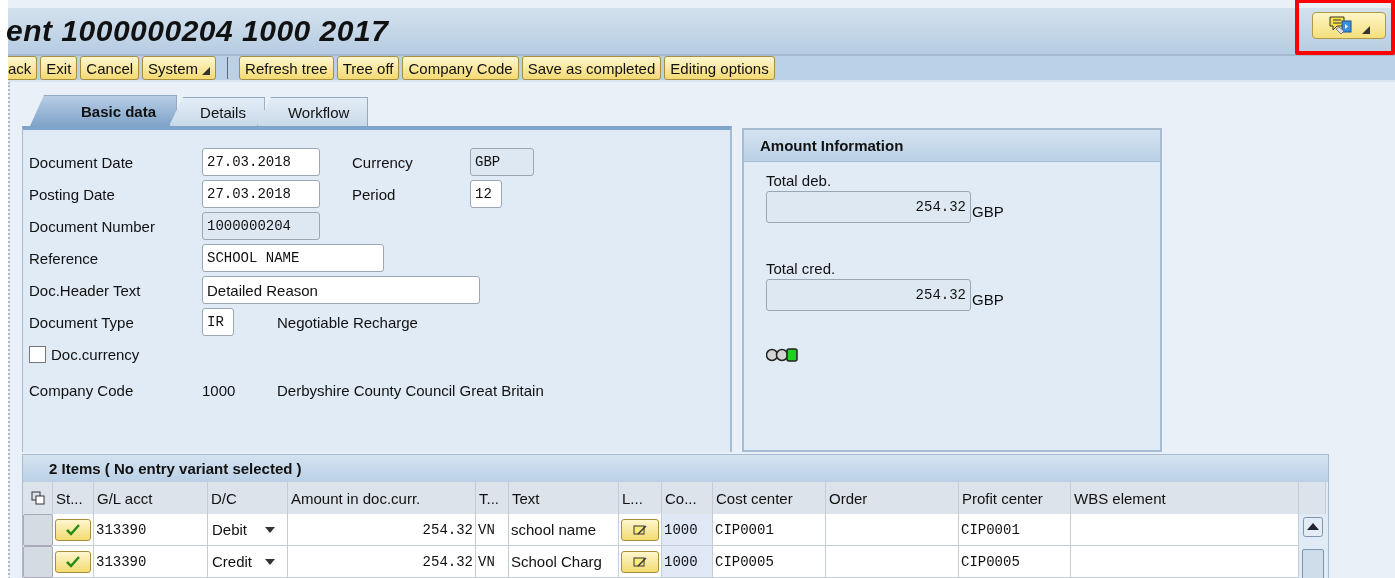 This screenshot has width=1395, height=578. I want to click on field-label: Document Type, so click(81, 322).